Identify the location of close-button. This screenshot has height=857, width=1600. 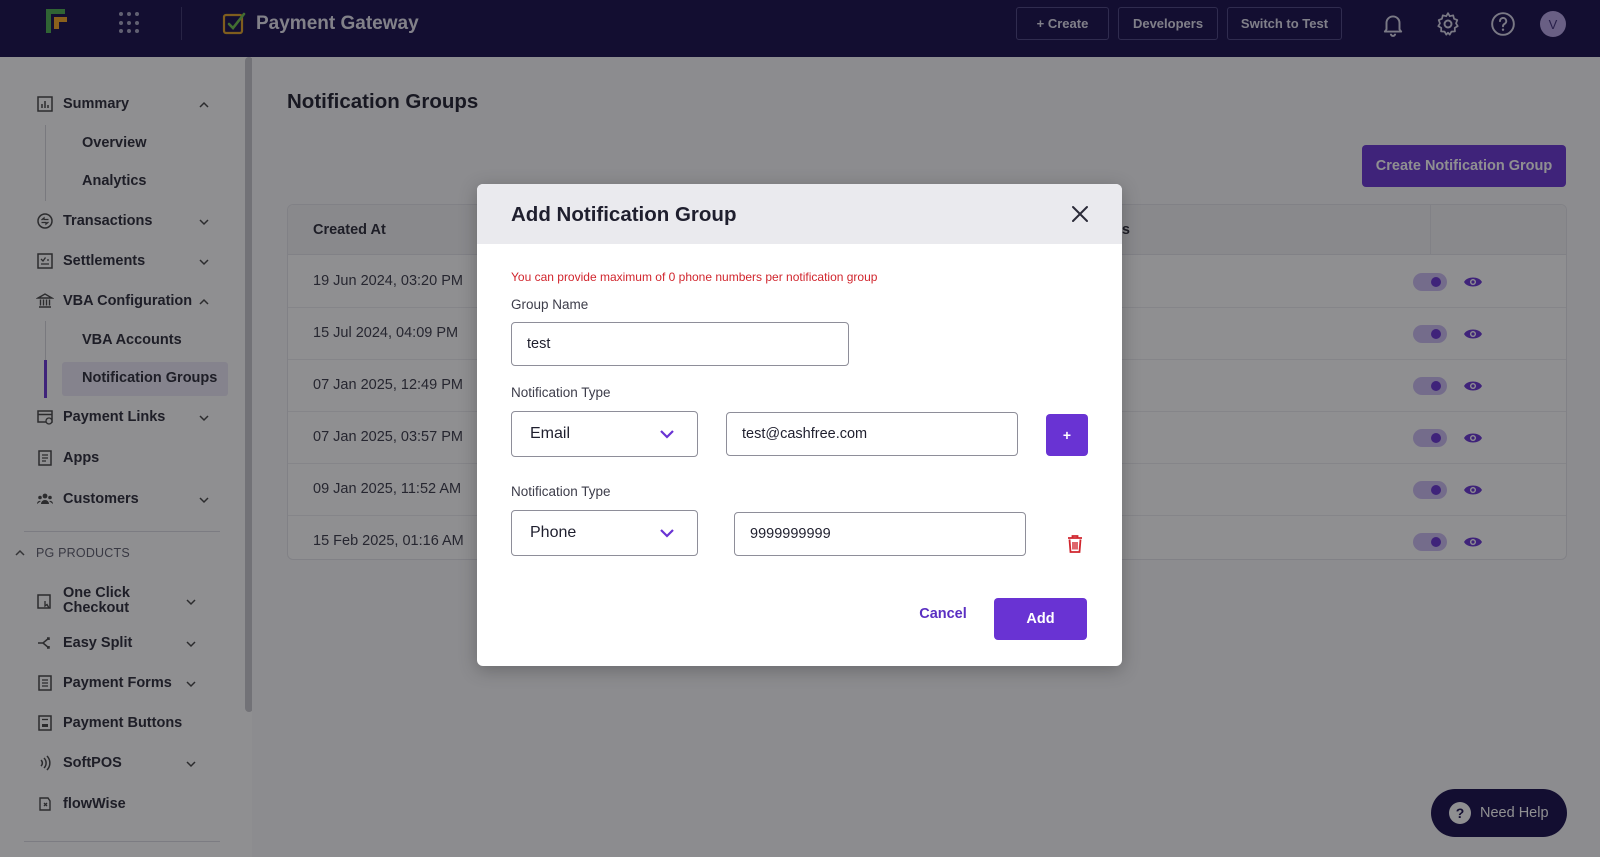
(1080, 214).